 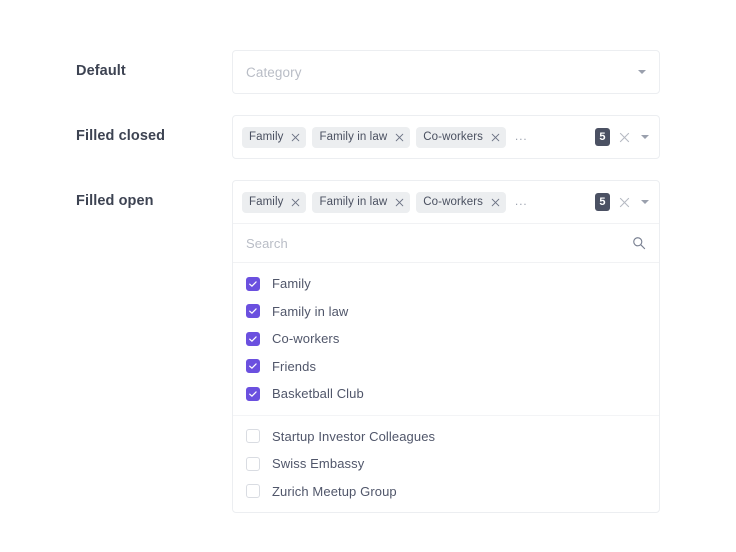 I want to click on list-item: Co-workers, so click(x=446, y=339).